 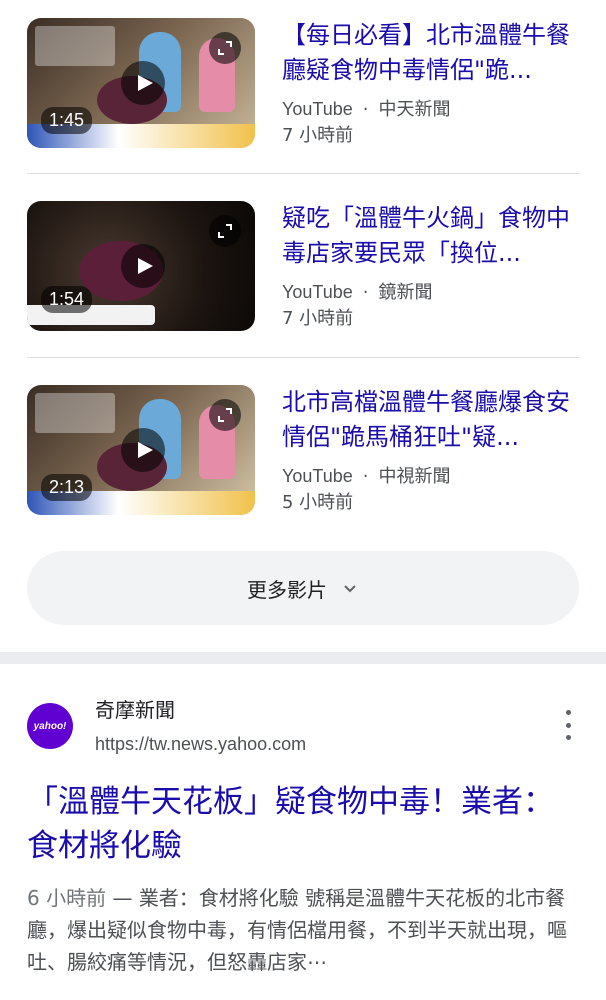 I want to click on video-thumbnail: 1:54, so click(x=141, y=266).